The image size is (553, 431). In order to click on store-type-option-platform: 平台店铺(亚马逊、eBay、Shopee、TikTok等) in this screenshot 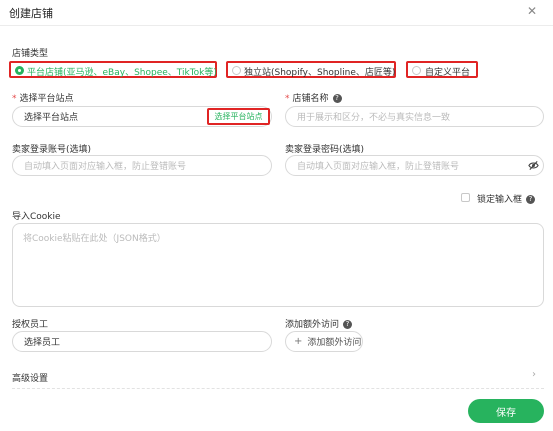, I will do `click(113, 69)`.